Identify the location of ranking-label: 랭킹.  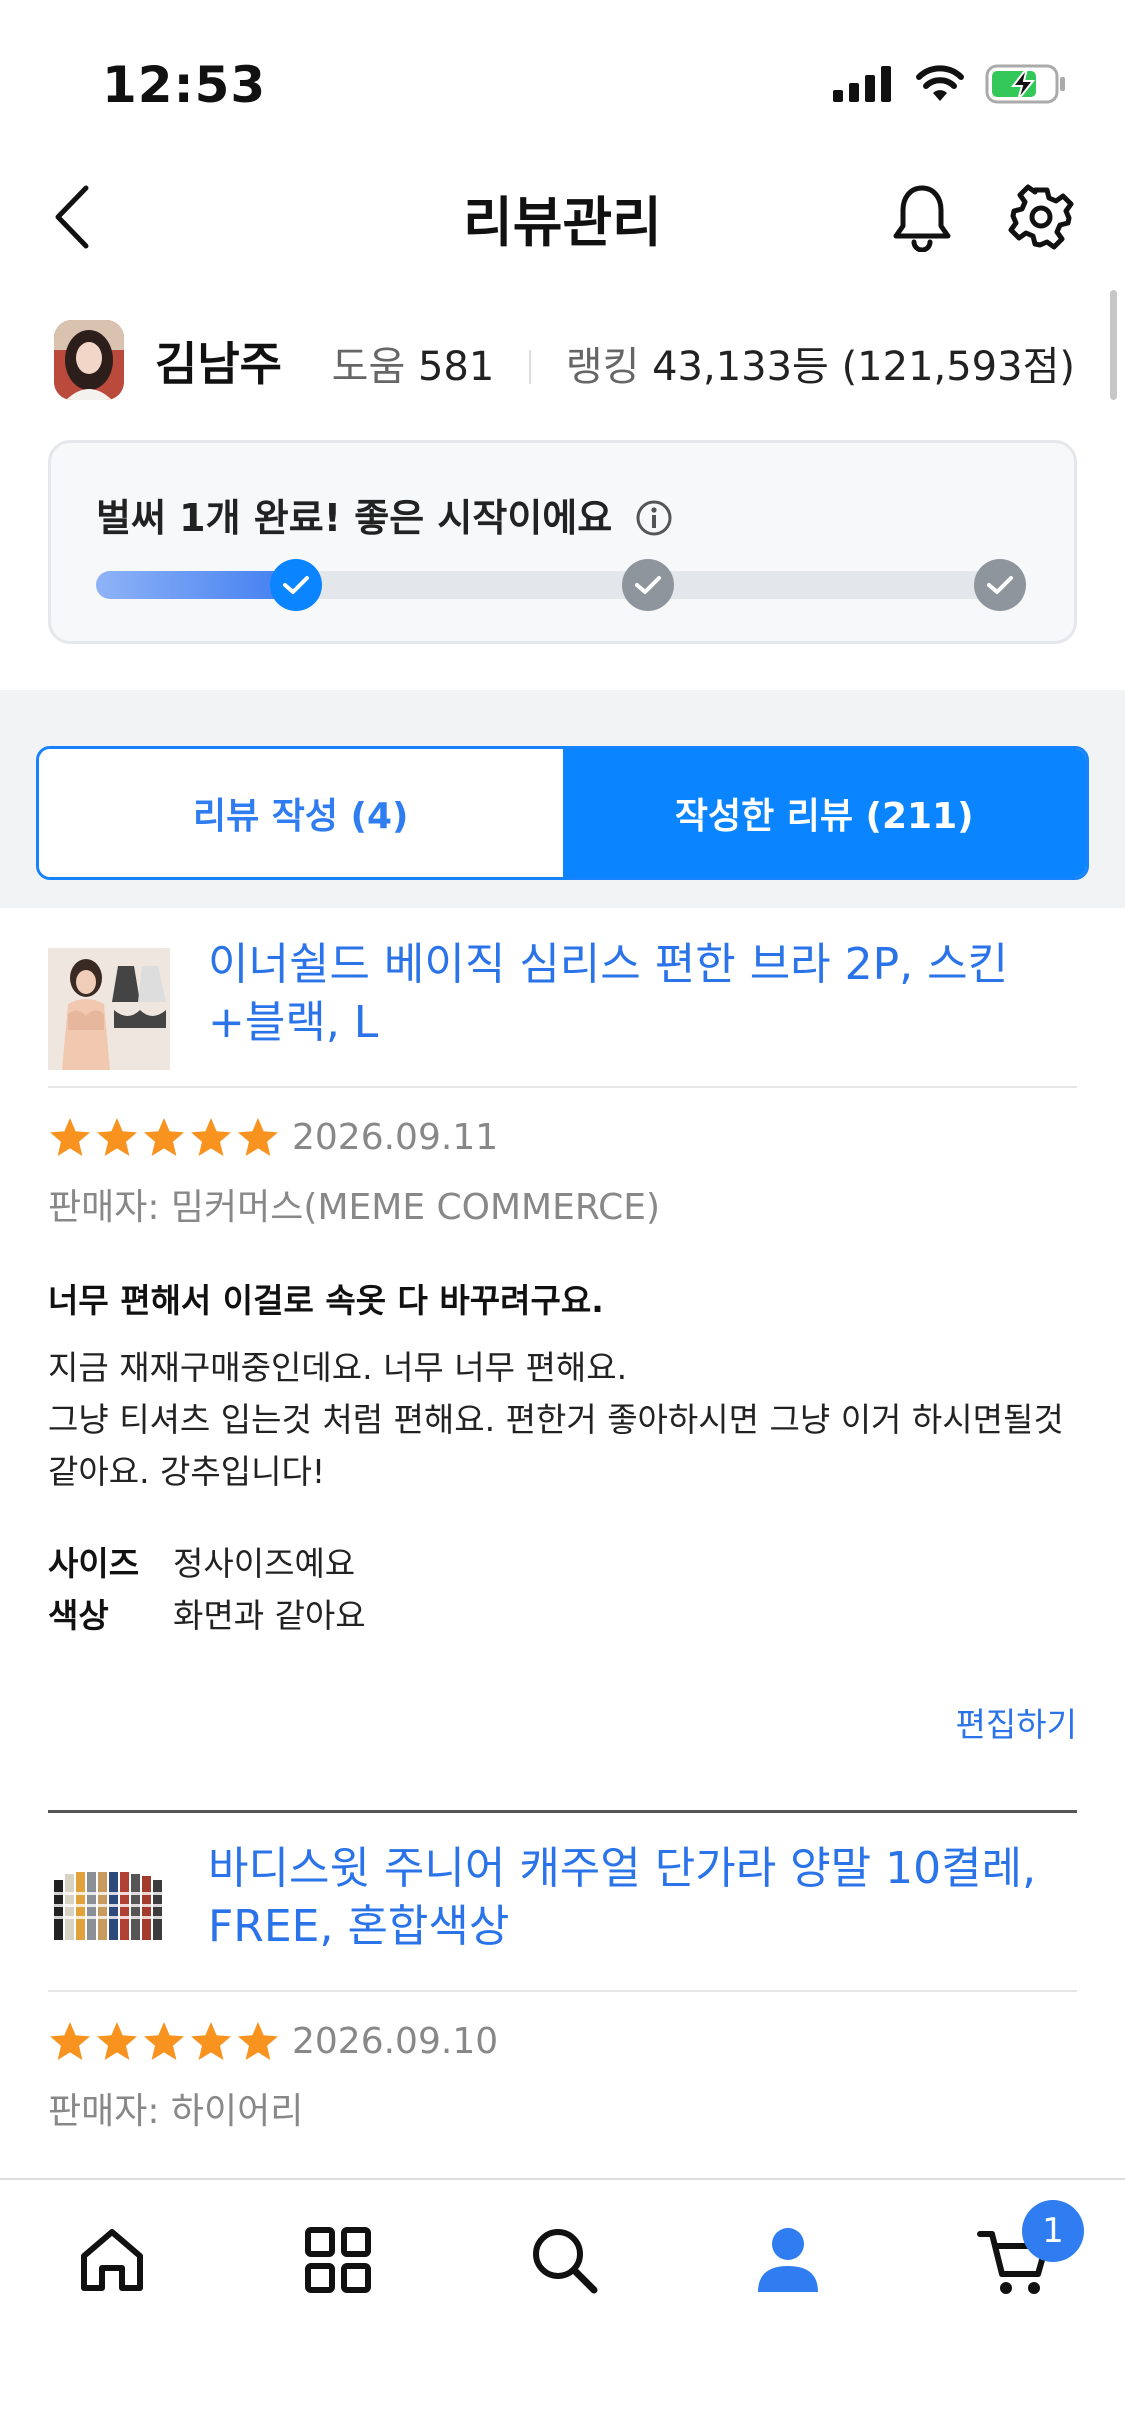
(602, 367).